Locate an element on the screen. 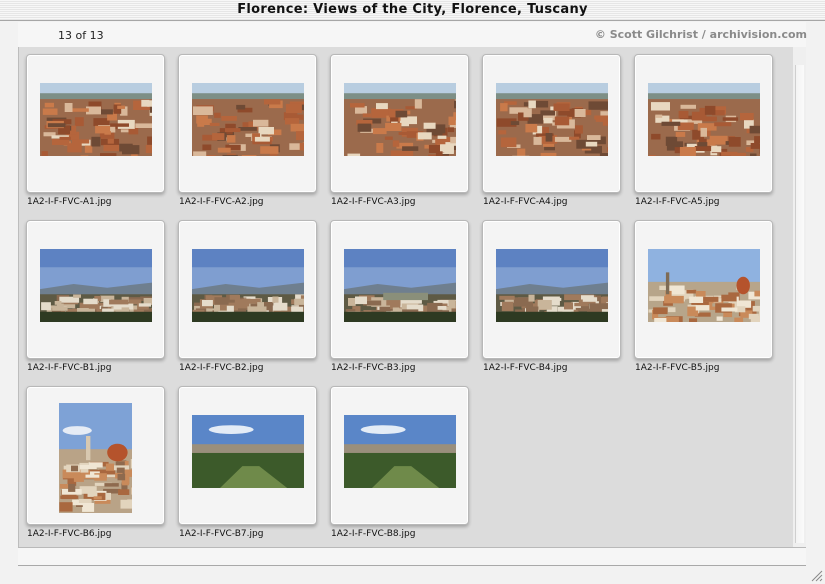 The width and height of the screenshot is (825, 584). resize-grip-icon is located at coordinates (816, 575).